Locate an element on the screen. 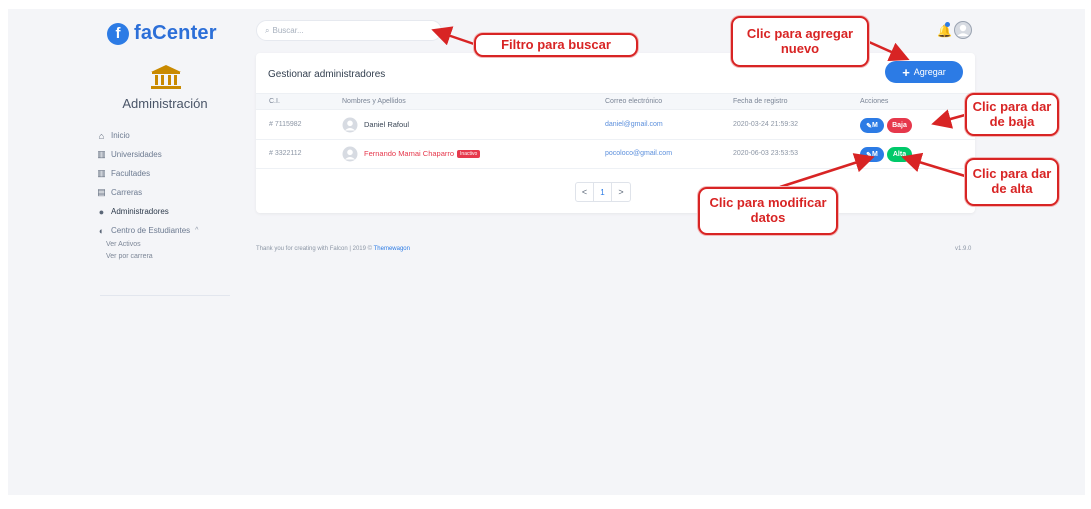 Image resolution: width=1091 pixels, height=509 pixels. next-page-button: > is located at coordinates (621, 192).